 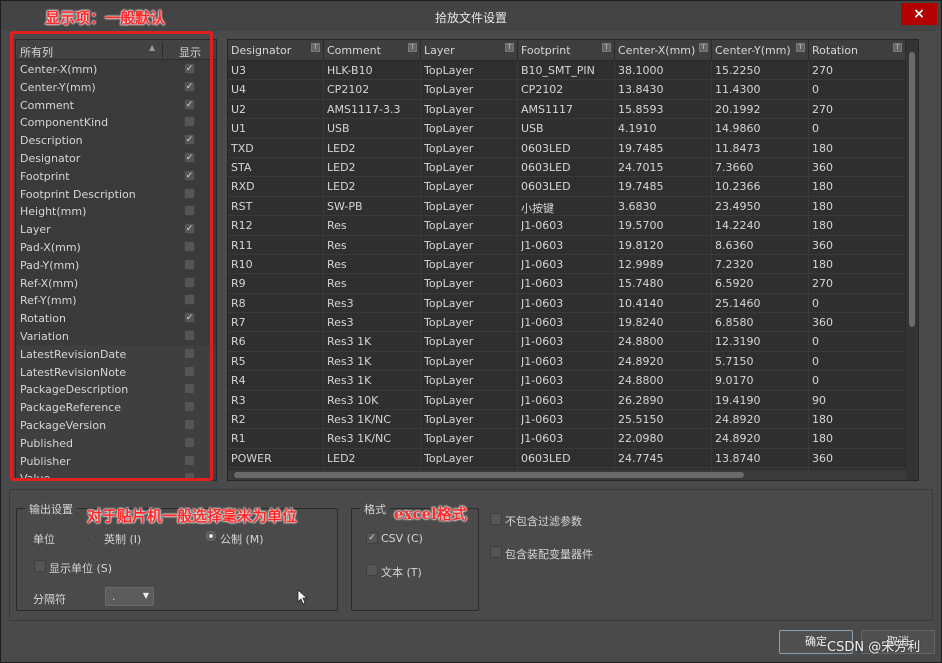 What do you see at coordinates (549, 554) in the screenshot?
I see `include-variant-label: 包含装配变量器件` at bounding box center [549, 554].